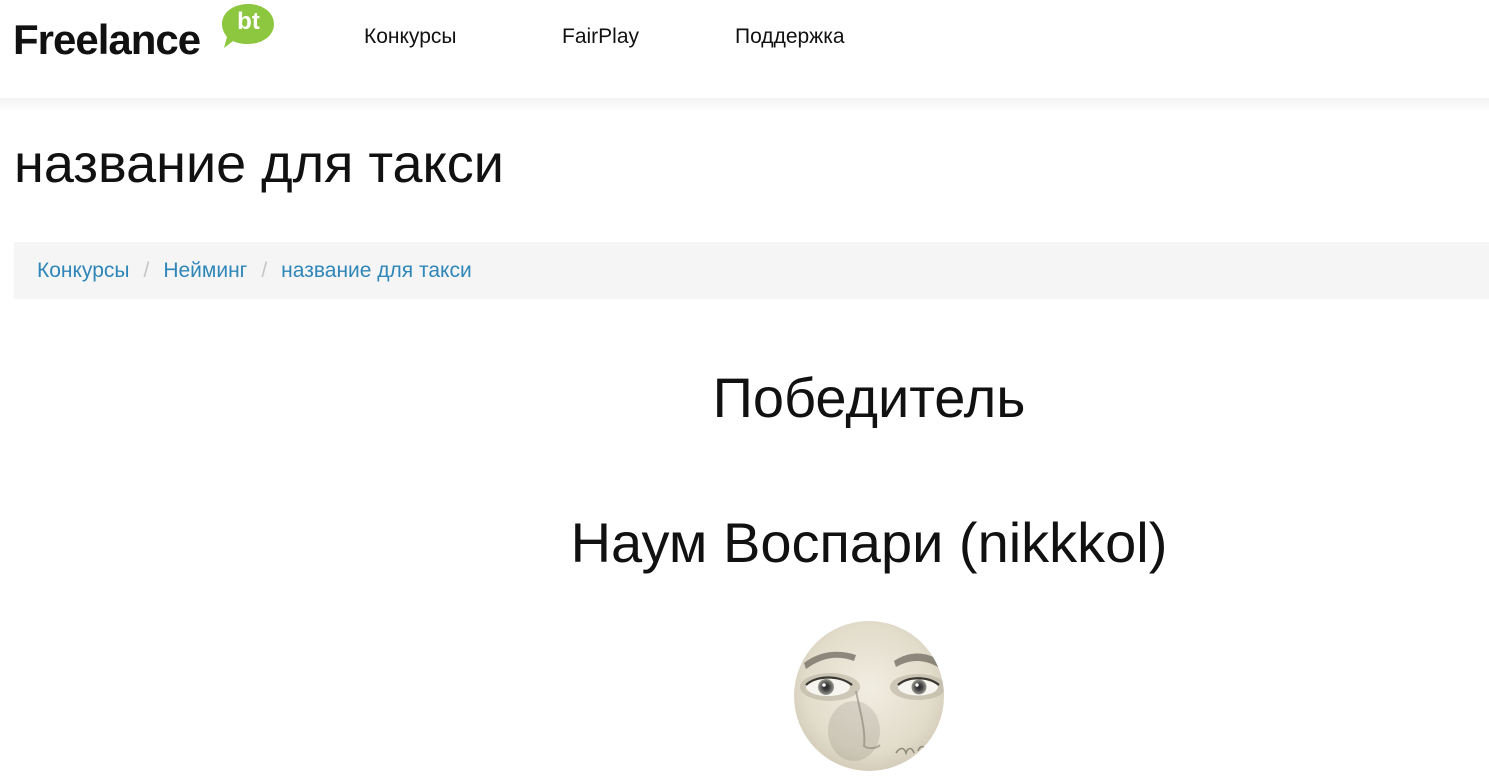 The height and width of the screenshot is (778, 1489). Describe the element at coordinates (107, 39) in the screenshot. I see `logo-wordmark: Freelance` at that location.